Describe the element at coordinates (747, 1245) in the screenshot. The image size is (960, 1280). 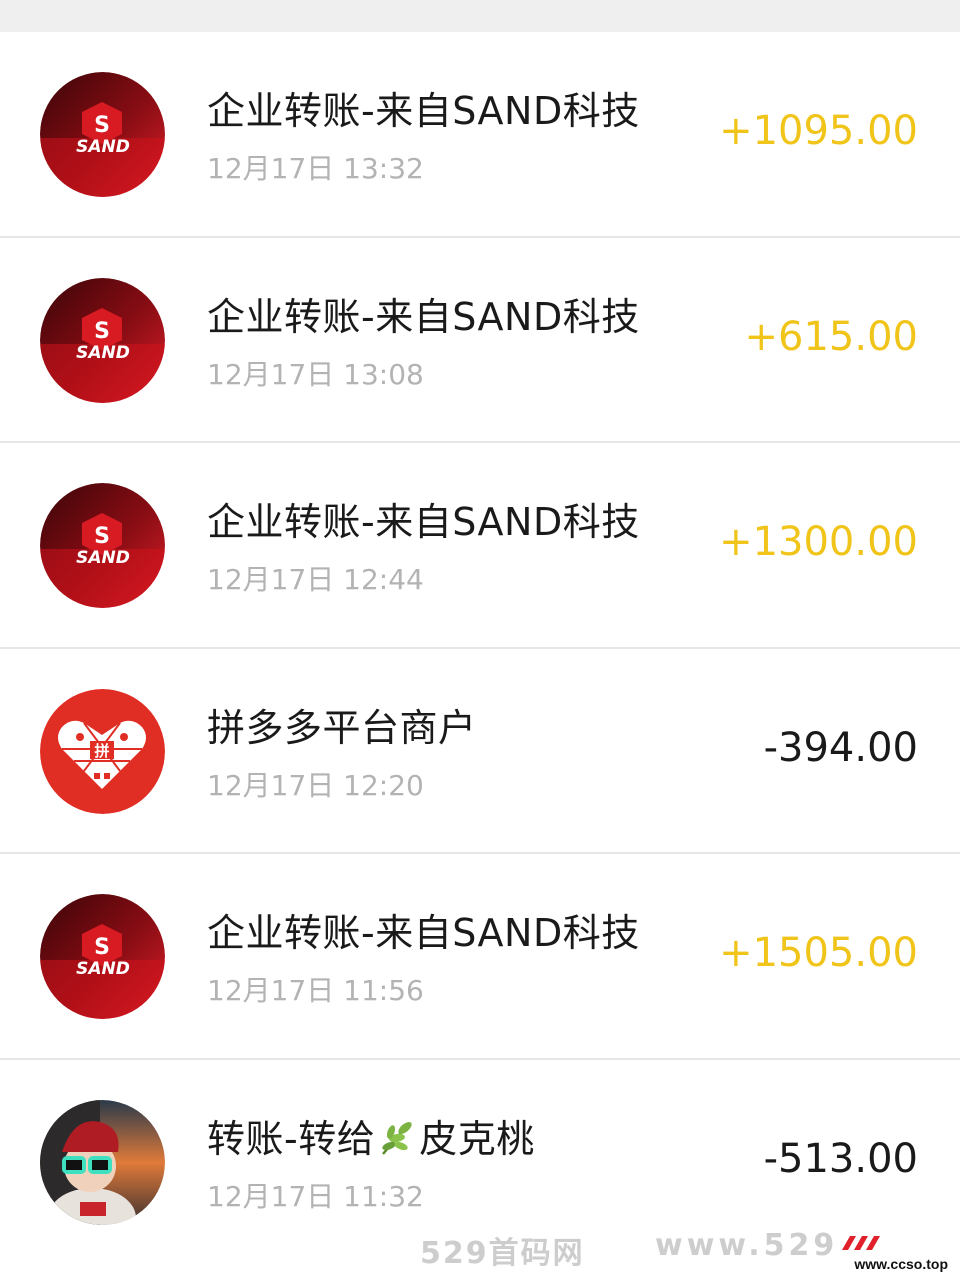
I see `watermark-url: www.529` at that location.